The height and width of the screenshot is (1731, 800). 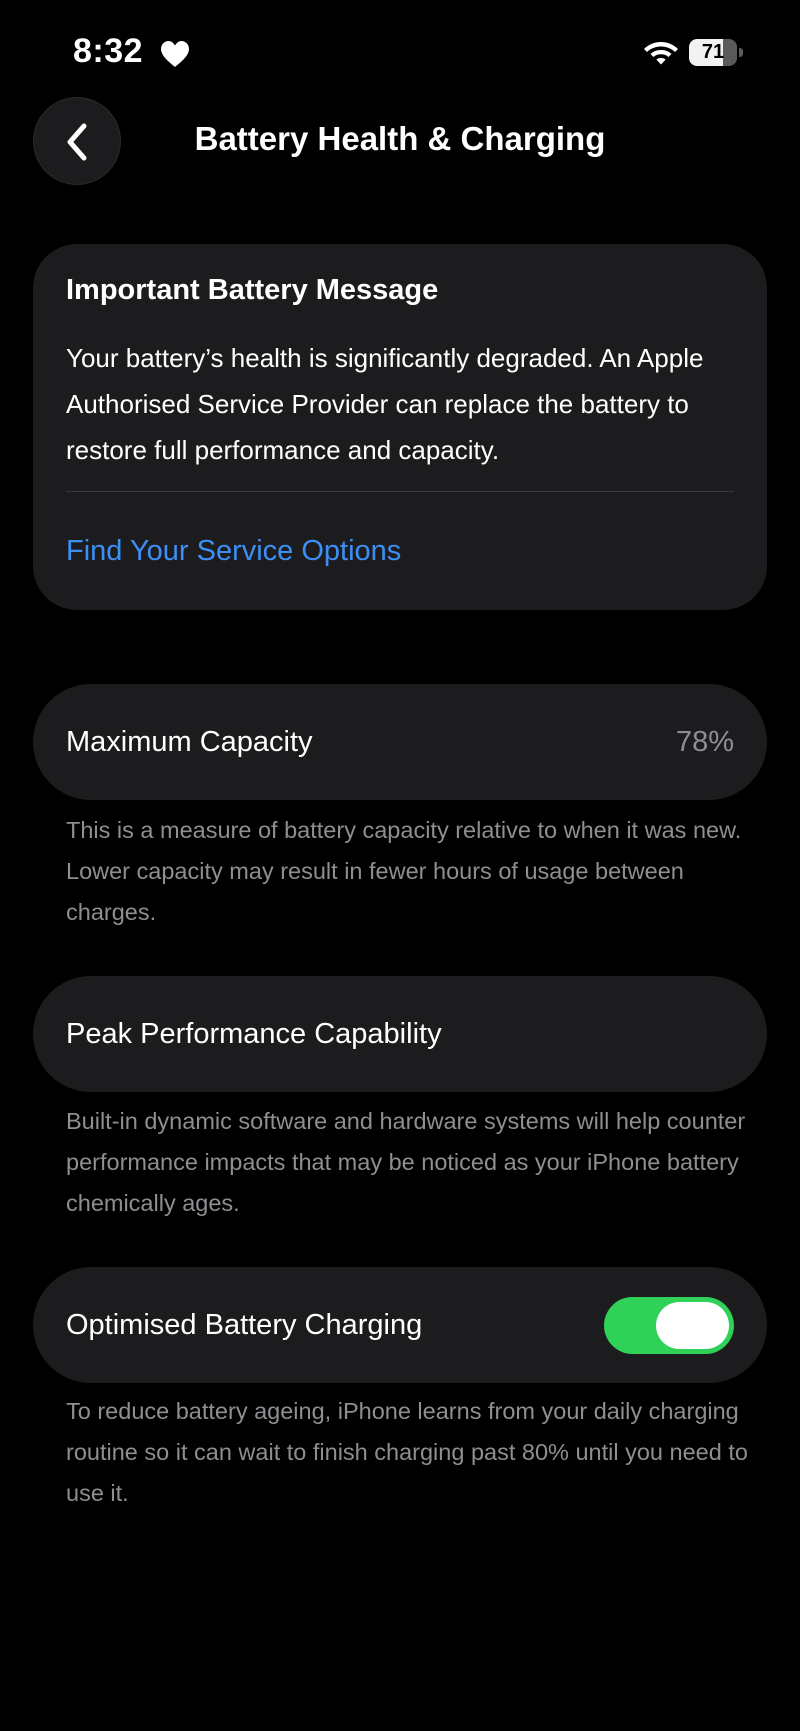 I want to click on battery-cap, so click(x=741, y=52).